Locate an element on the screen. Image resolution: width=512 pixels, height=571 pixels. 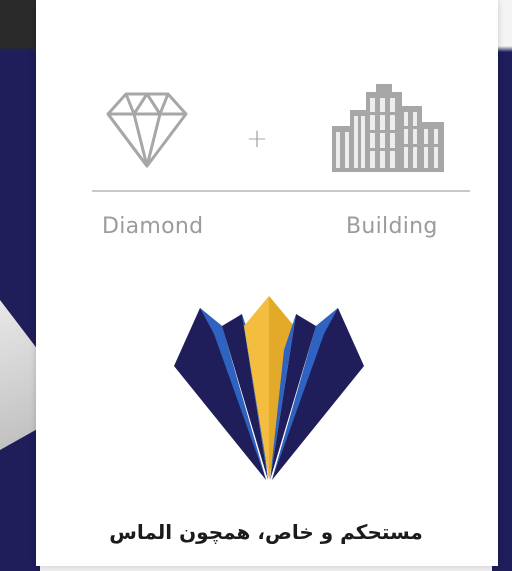
divider-line is located at coordinates (281, 191).